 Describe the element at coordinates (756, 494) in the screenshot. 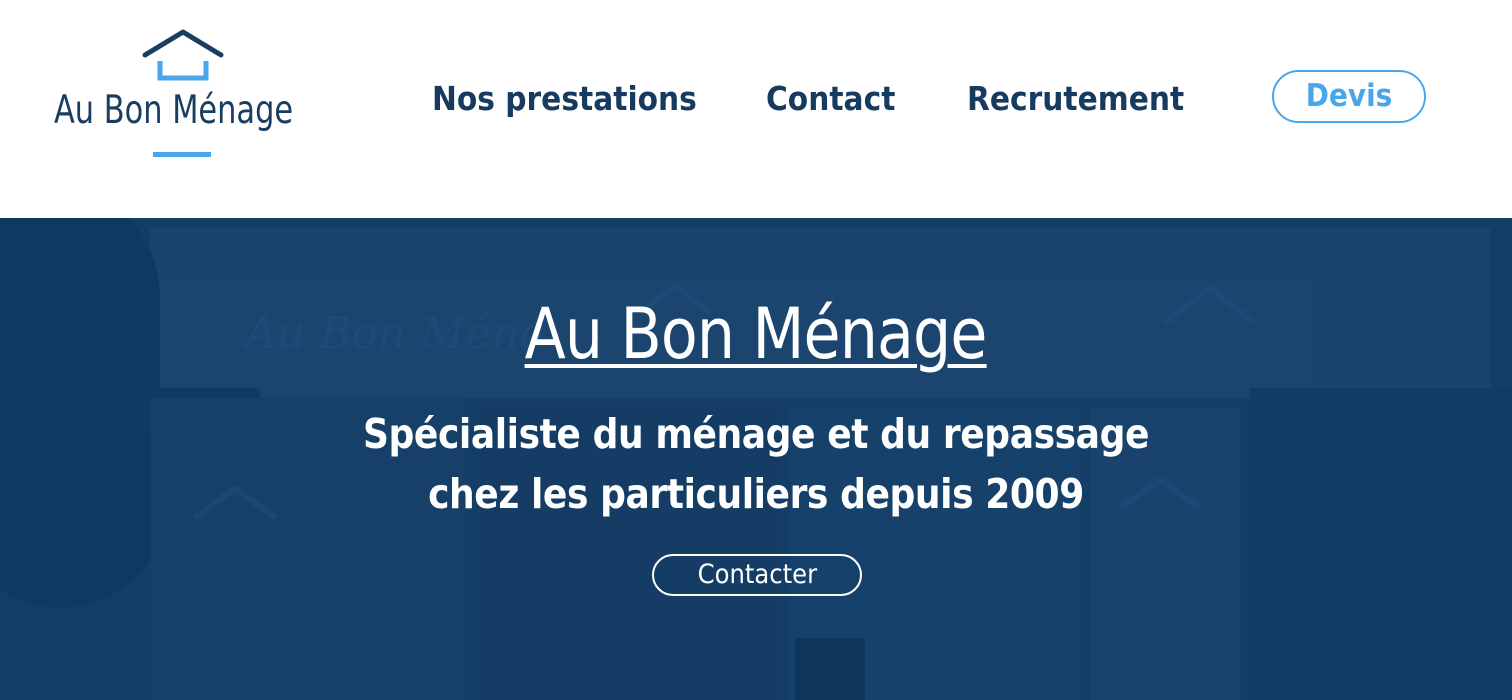

I see `hero-subtitle-line-2: chez les particuliers depuis 2009` at that location.